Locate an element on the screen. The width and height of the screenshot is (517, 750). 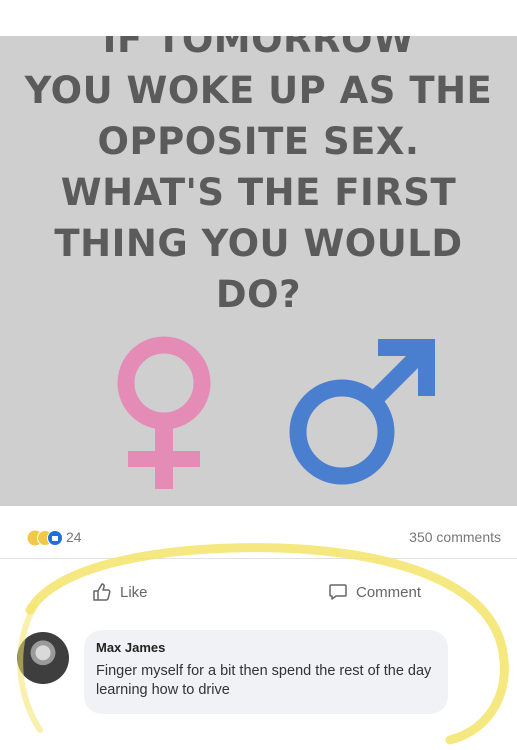
female-symbol-icon is located at coordinates (164, 412).